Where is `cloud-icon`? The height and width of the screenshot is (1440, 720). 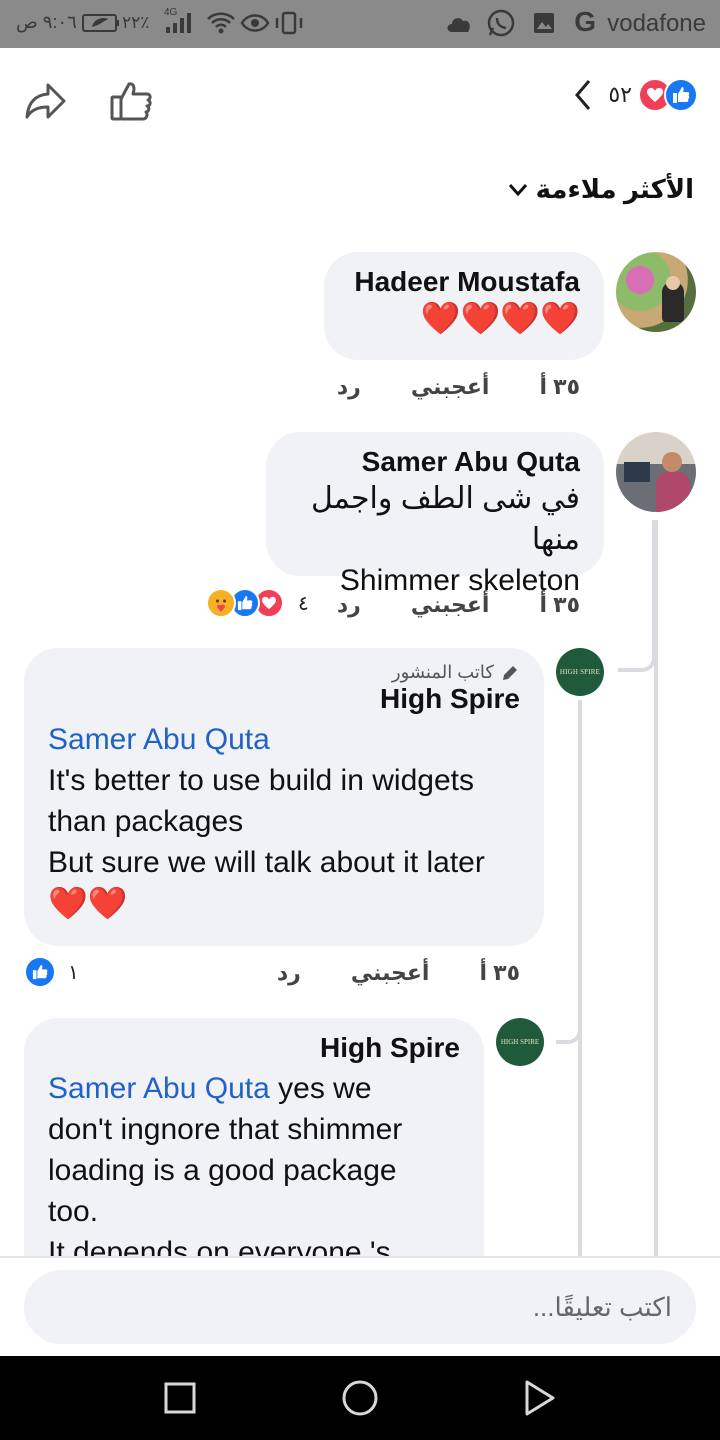
cloud-icon is located at coordinates (459, 23).